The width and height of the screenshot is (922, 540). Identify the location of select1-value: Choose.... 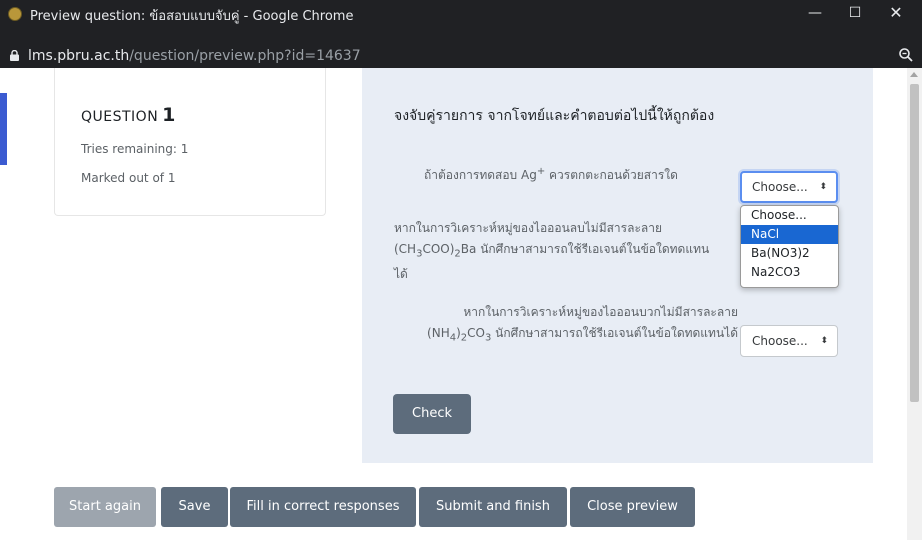
(780, 187).